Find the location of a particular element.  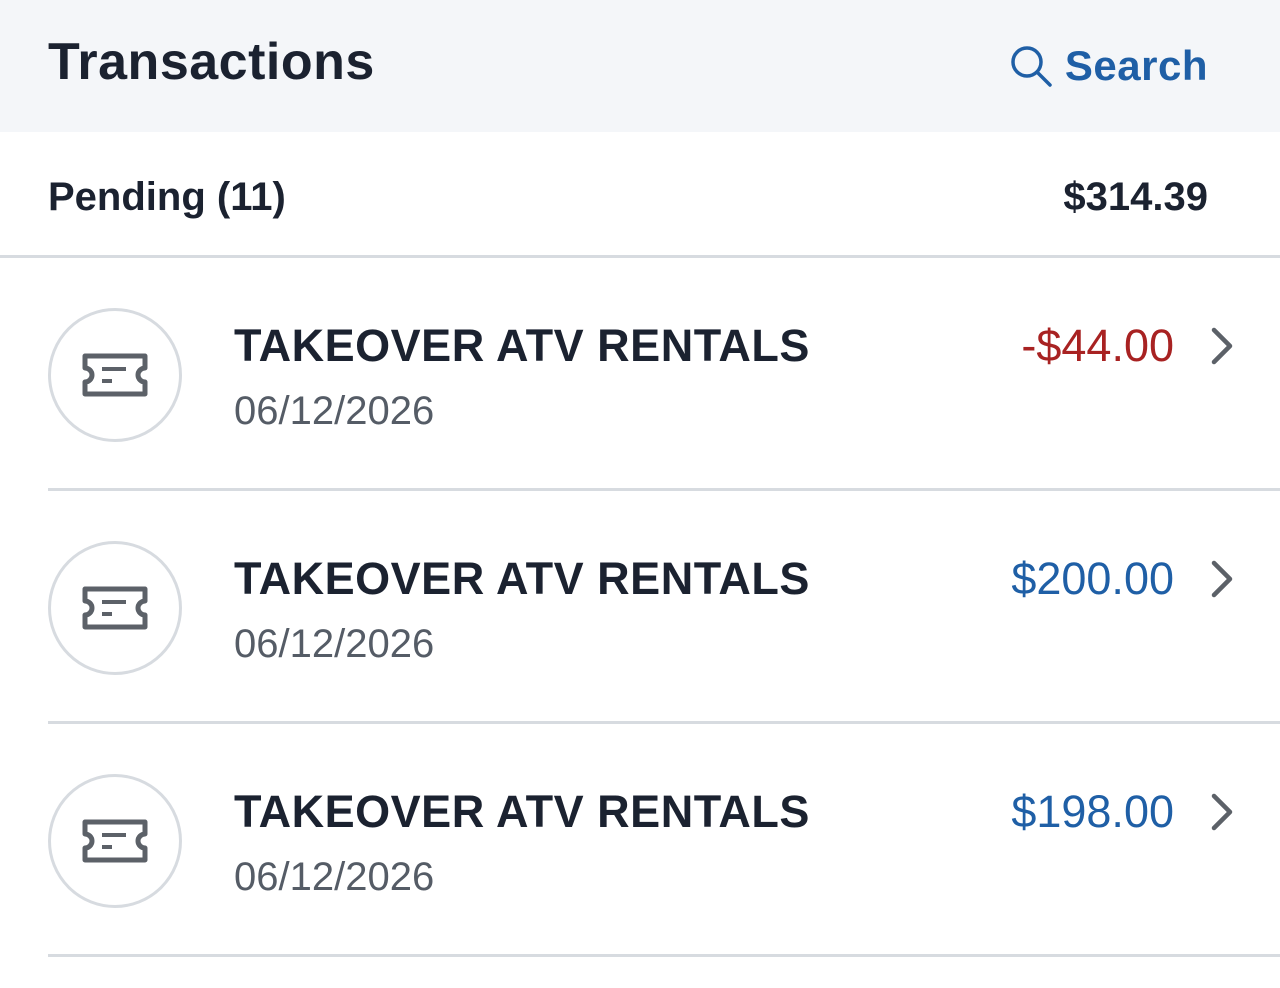

transaction-amount: $198.00 is located at coordinates (1092, 811).